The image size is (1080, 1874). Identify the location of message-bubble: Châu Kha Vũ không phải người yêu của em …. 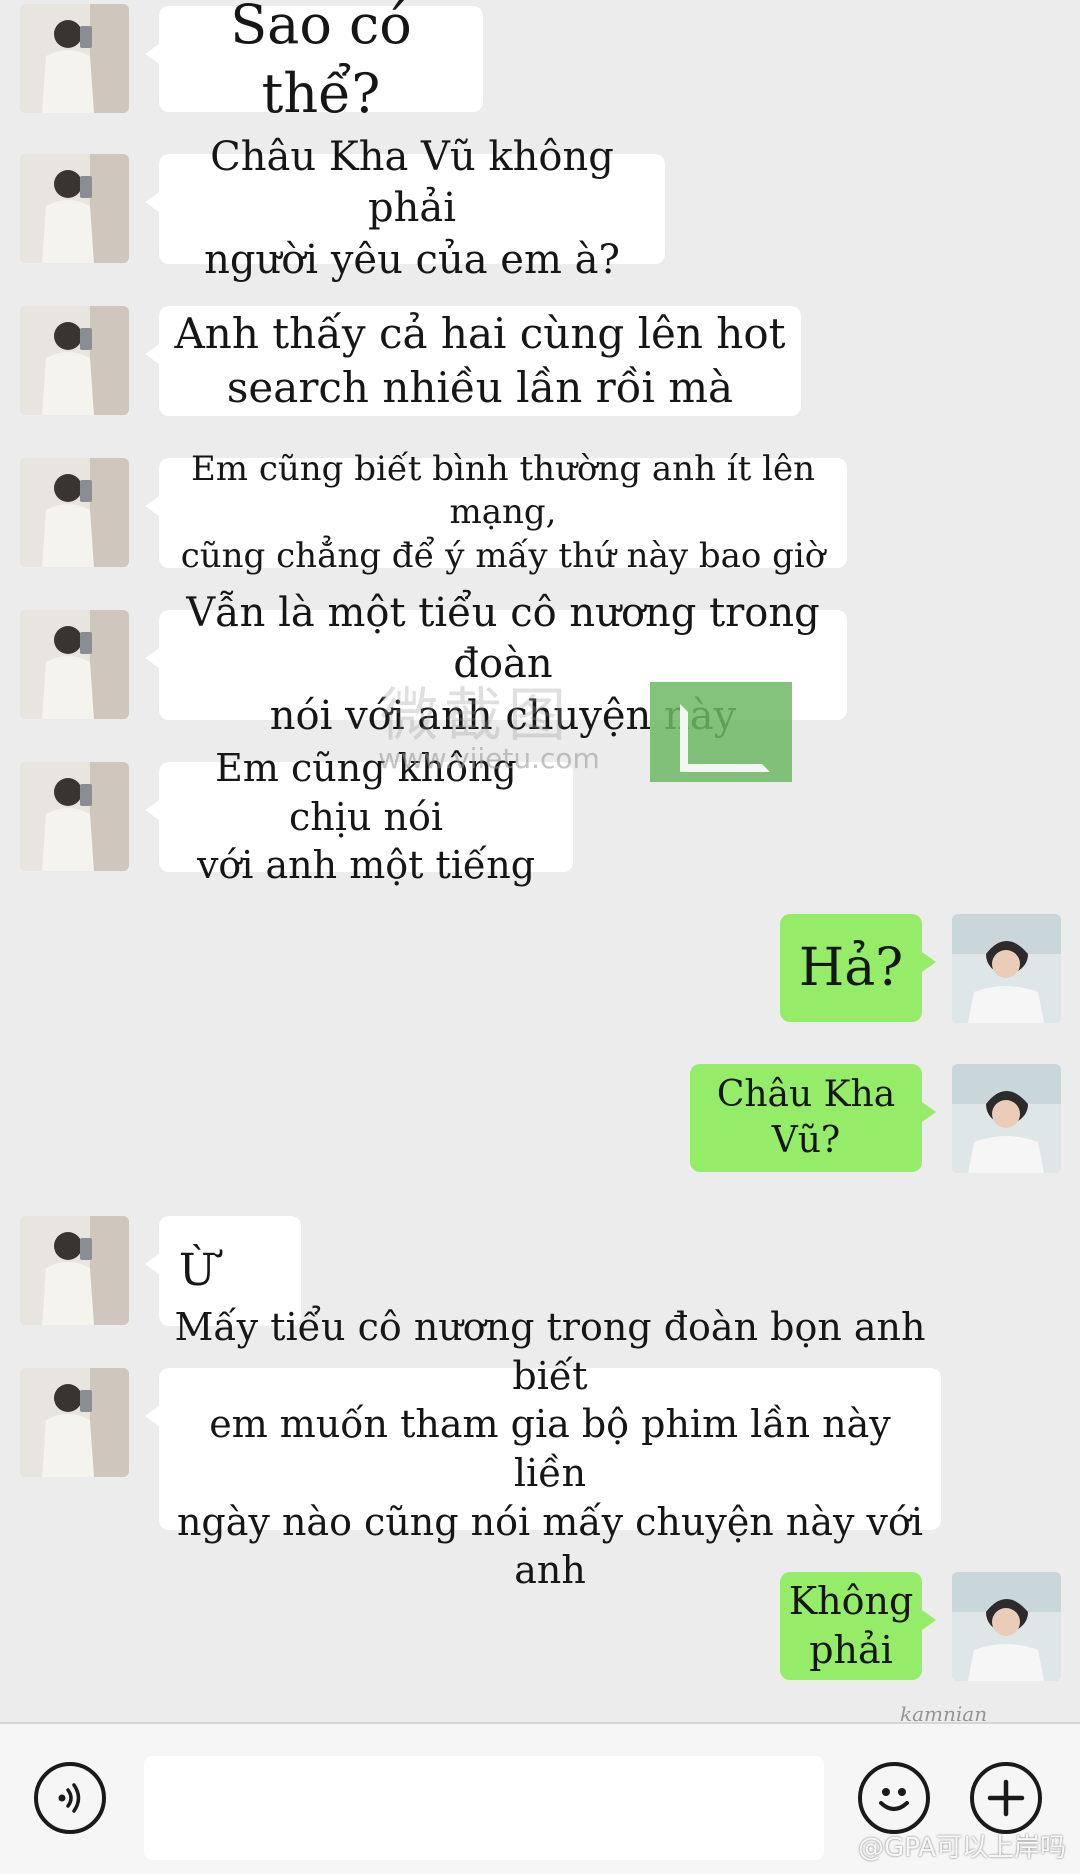
(405, 208).